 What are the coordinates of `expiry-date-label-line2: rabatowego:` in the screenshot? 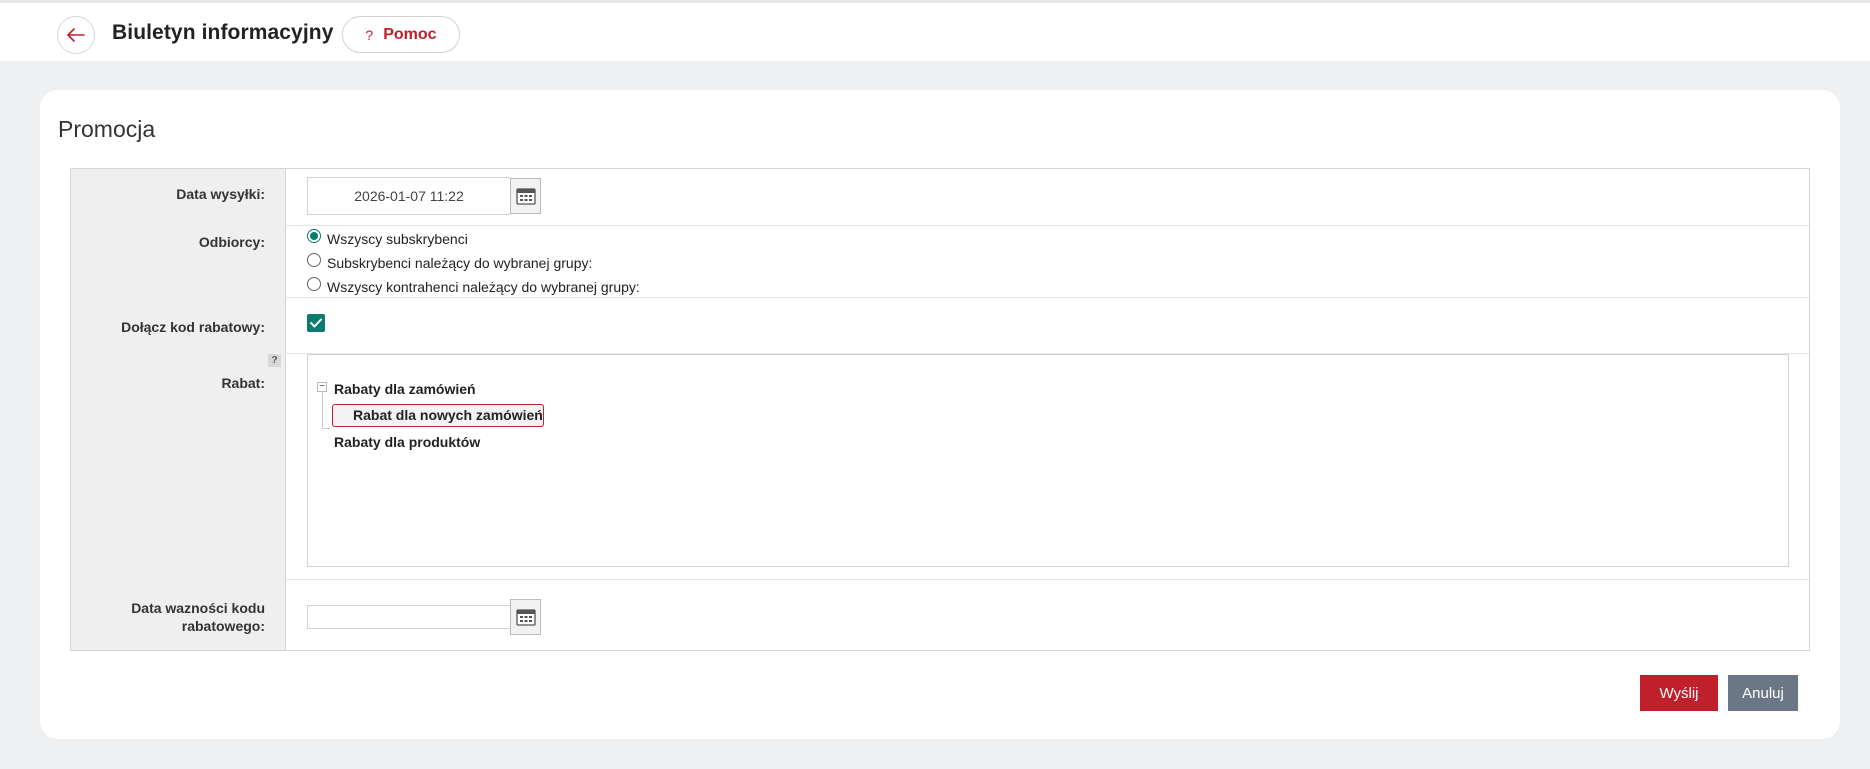 It's located at (223, 626).